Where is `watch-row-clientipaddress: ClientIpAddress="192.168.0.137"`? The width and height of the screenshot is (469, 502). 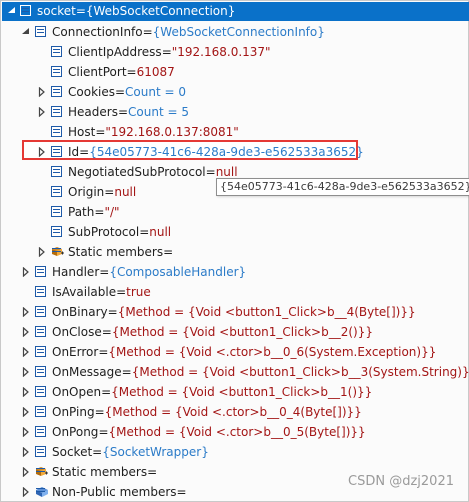
watch-row-clientipaddress: ClientIpAddress="192.168.0.137" is located at coordinates (234, 52).